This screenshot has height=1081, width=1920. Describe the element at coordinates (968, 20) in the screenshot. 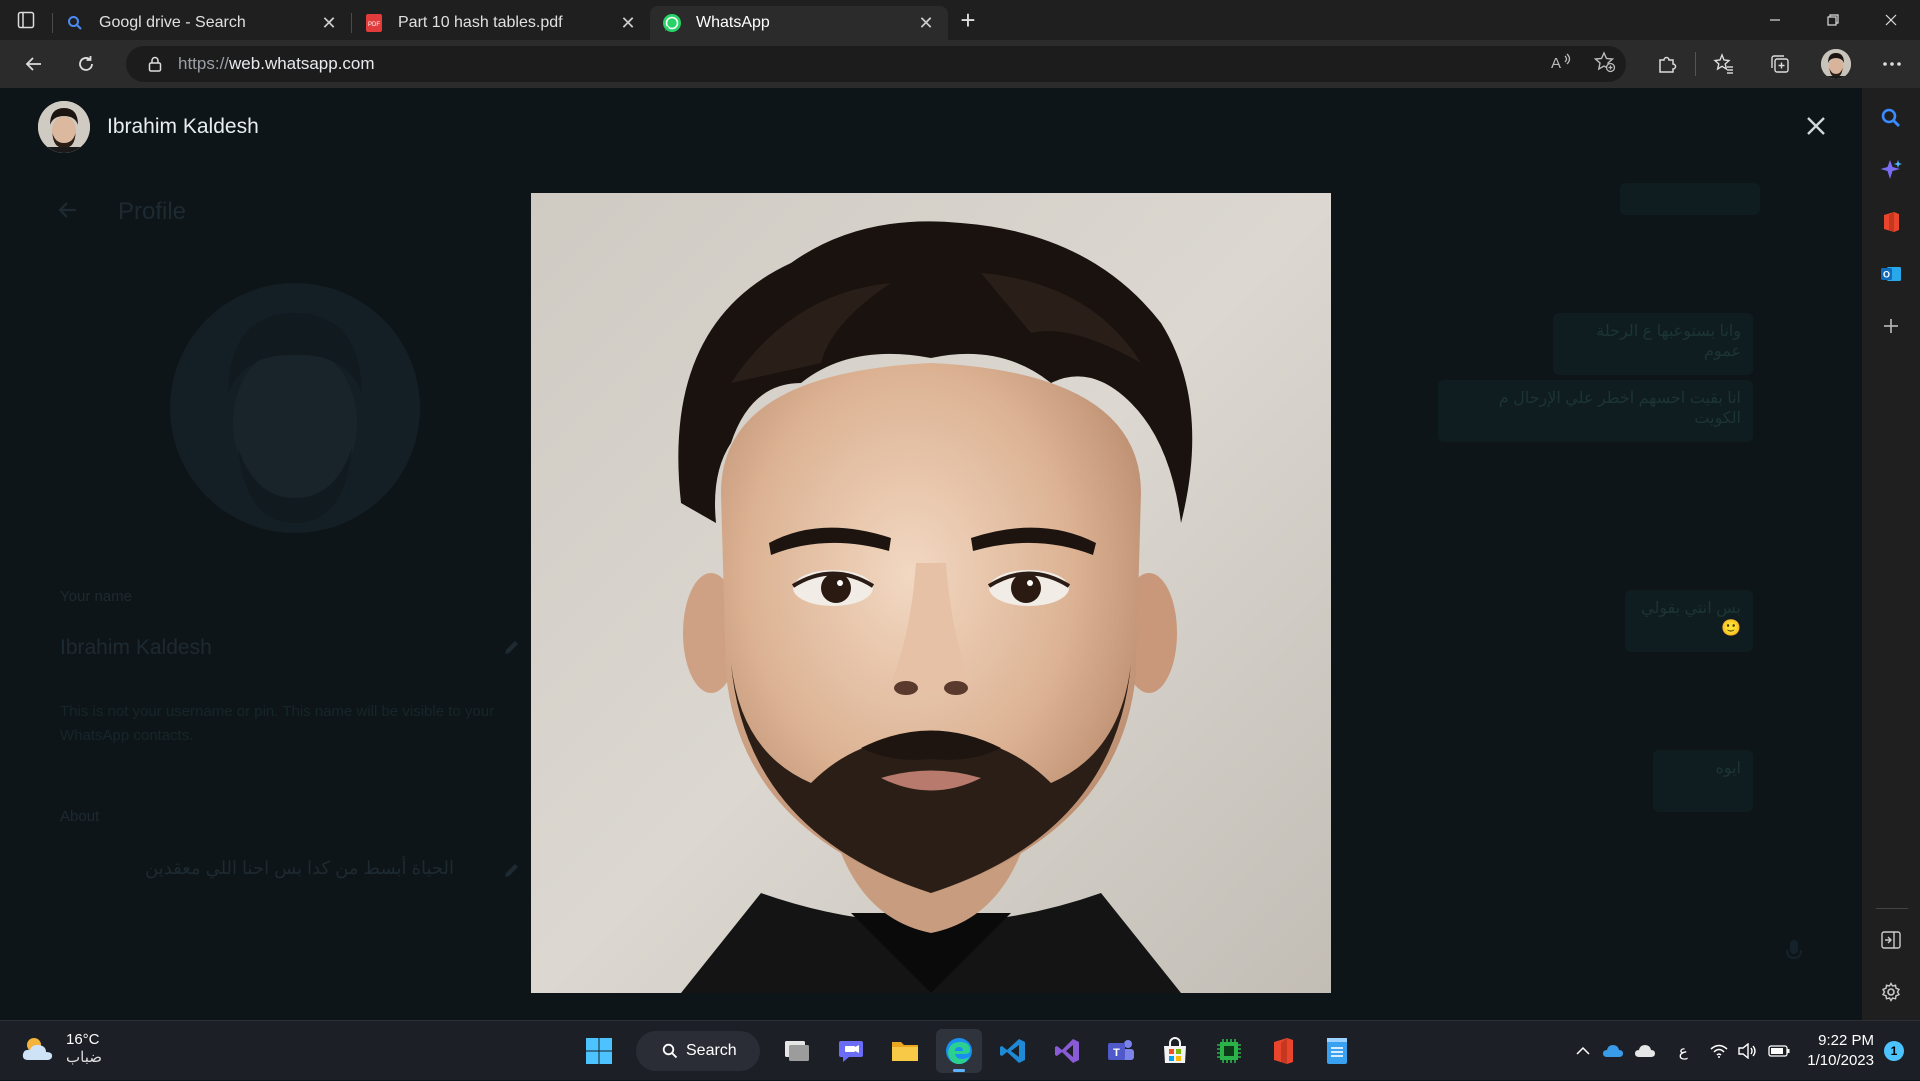

I see `new-tab-button: +` at that location.